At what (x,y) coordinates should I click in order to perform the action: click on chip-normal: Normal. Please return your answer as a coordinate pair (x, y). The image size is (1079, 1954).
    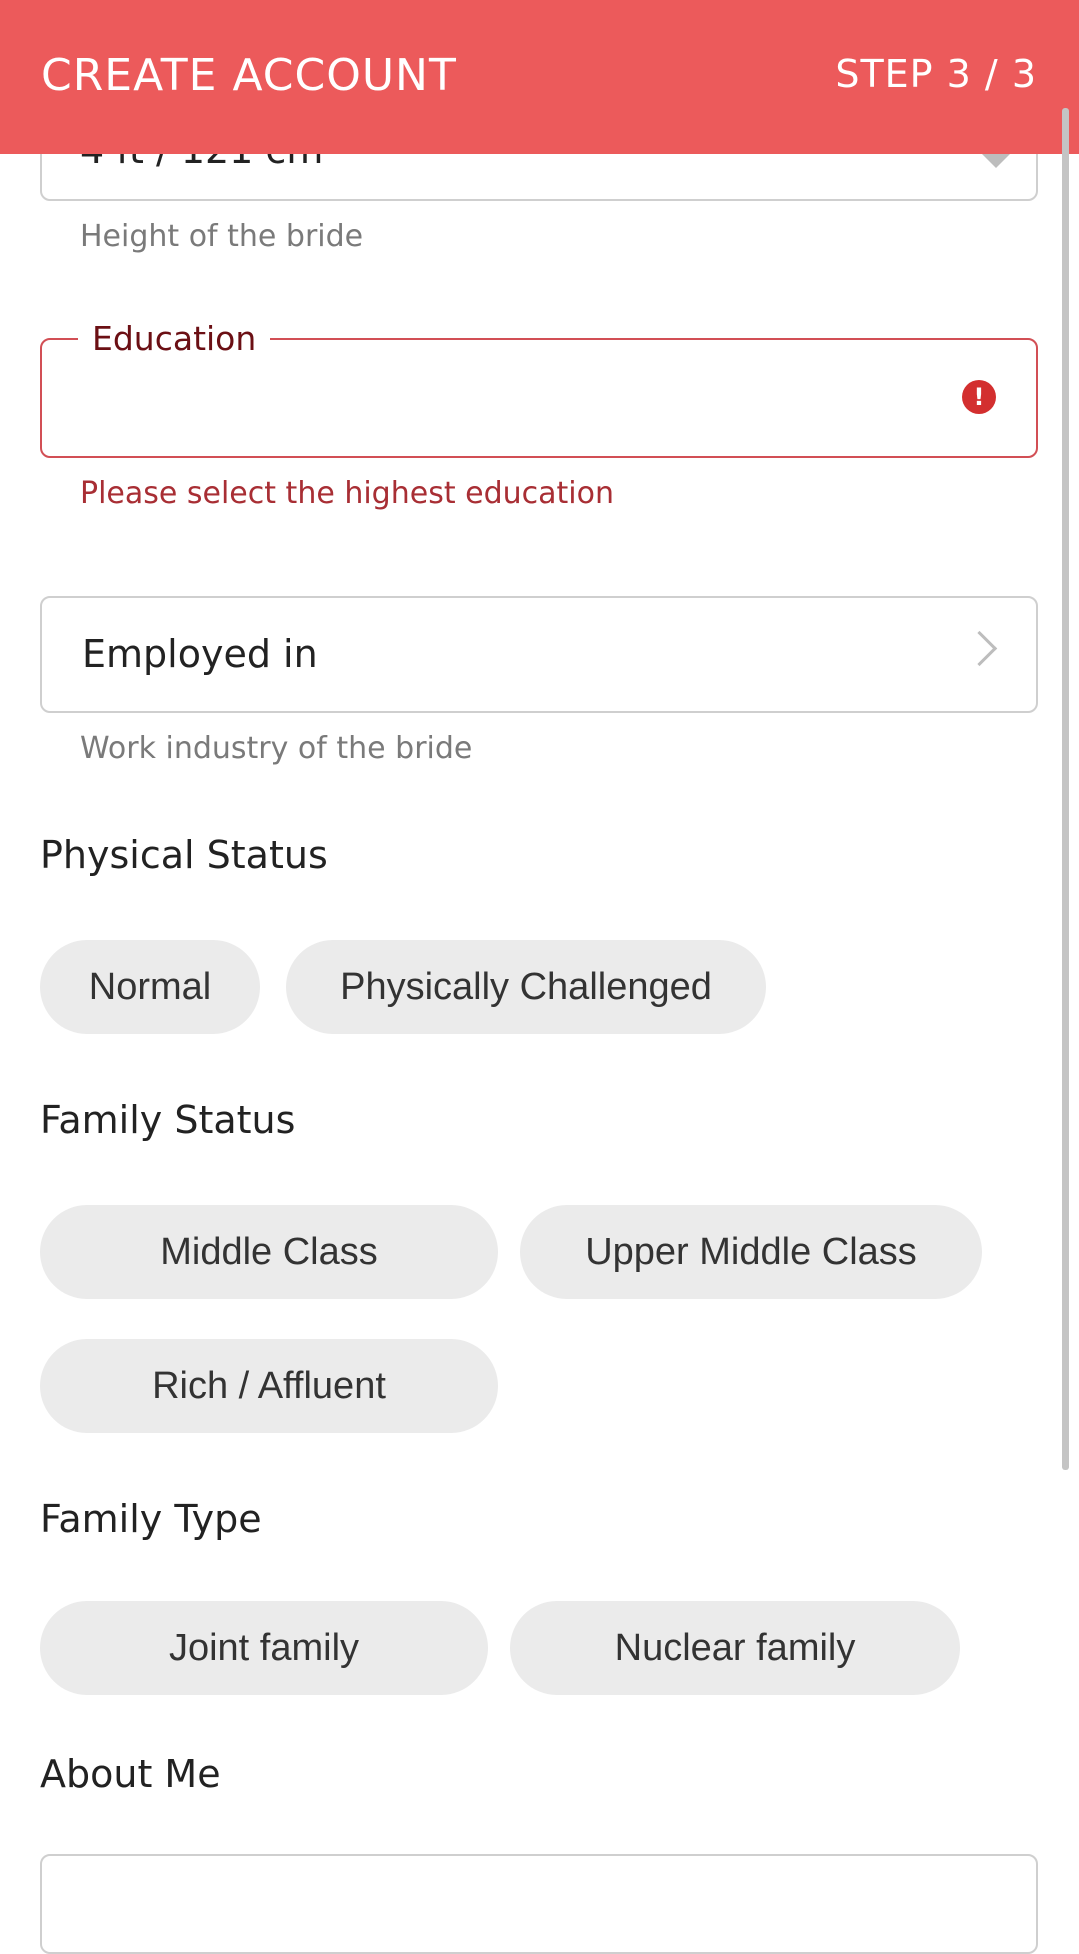
    Looking at the image, I should click on (150, 987).